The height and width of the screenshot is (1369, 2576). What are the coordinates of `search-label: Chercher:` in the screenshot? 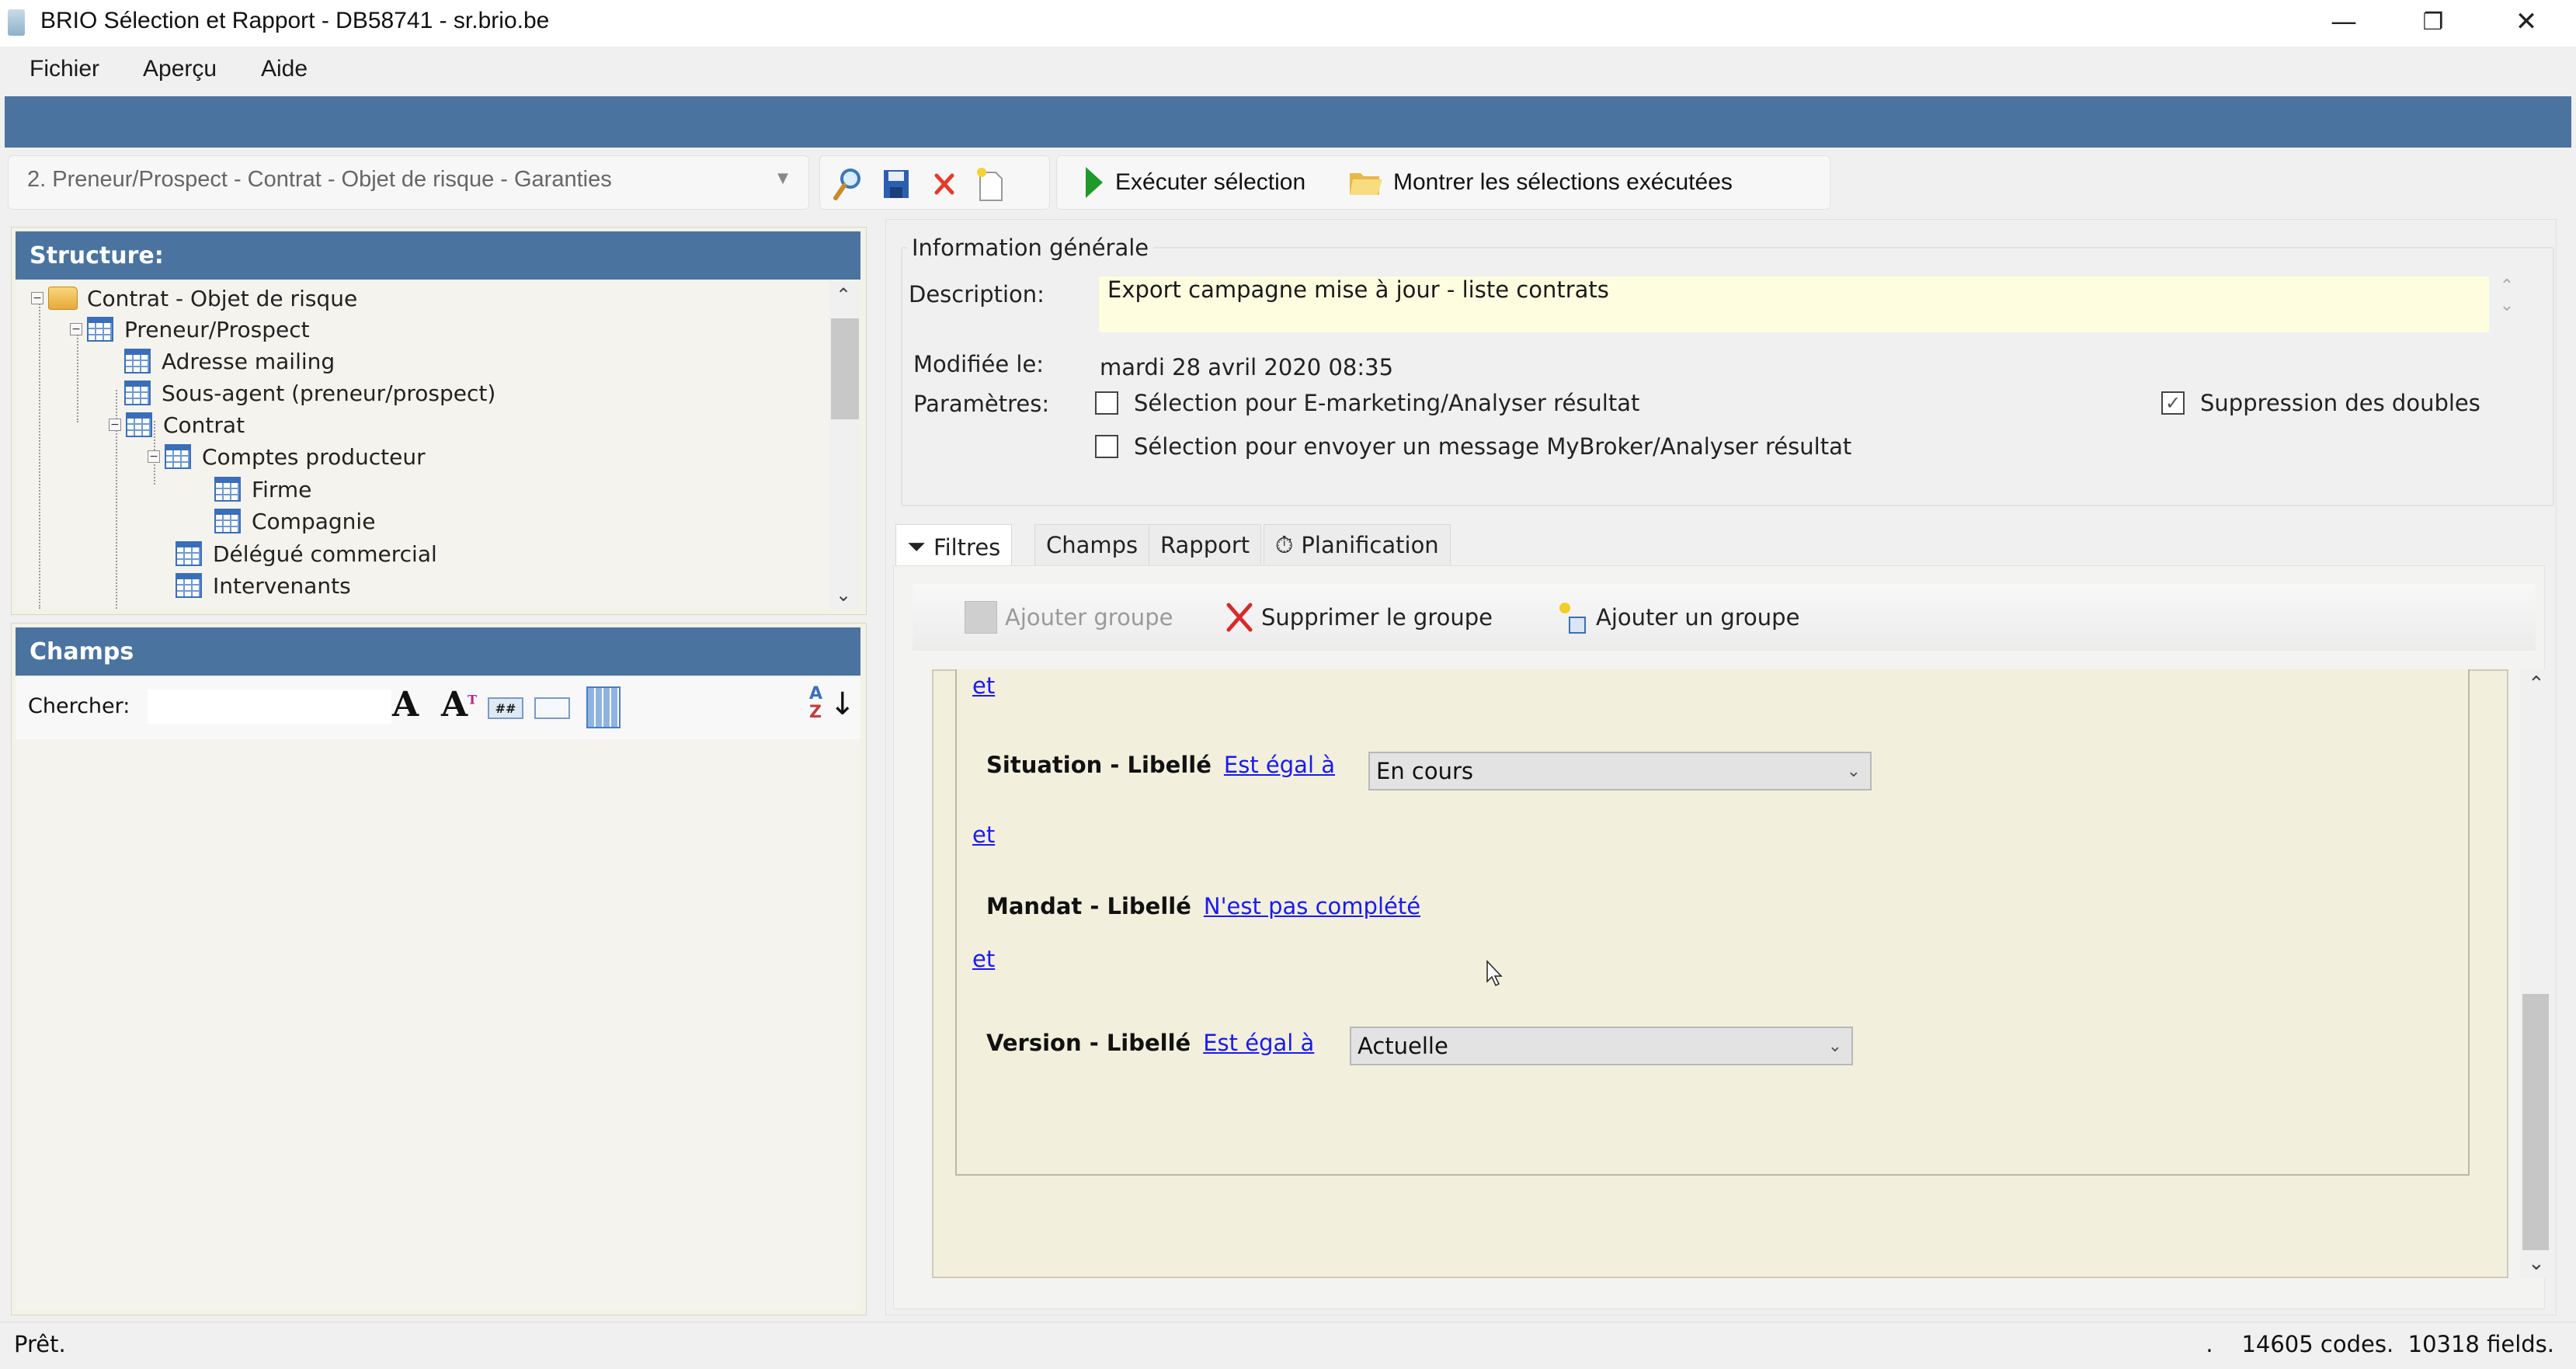 It's located at (79, 706).